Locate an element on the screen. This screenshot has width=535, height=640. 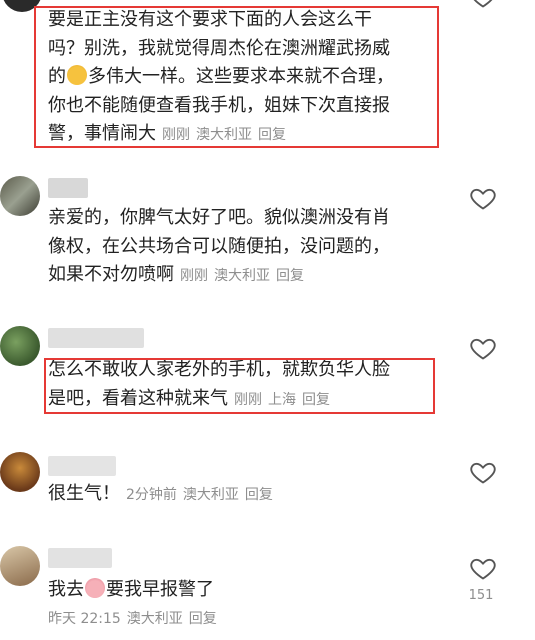
comment-location: 上海 is located at coordinates (282, 399).